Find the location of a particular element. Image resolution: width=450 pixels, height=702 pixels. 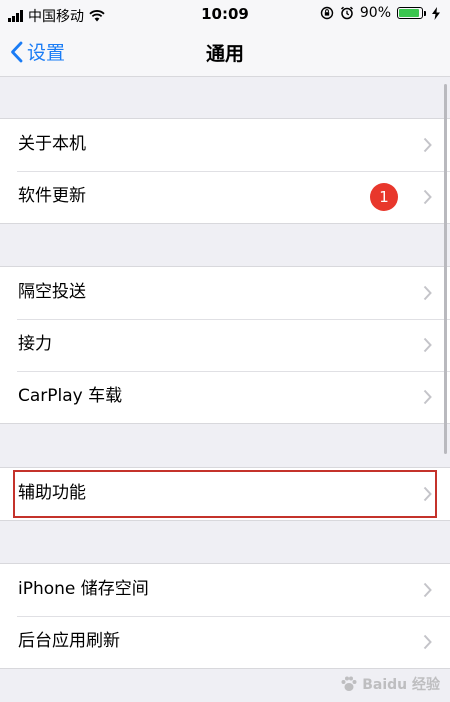

battery-icon is located at coordinates (411, 13).